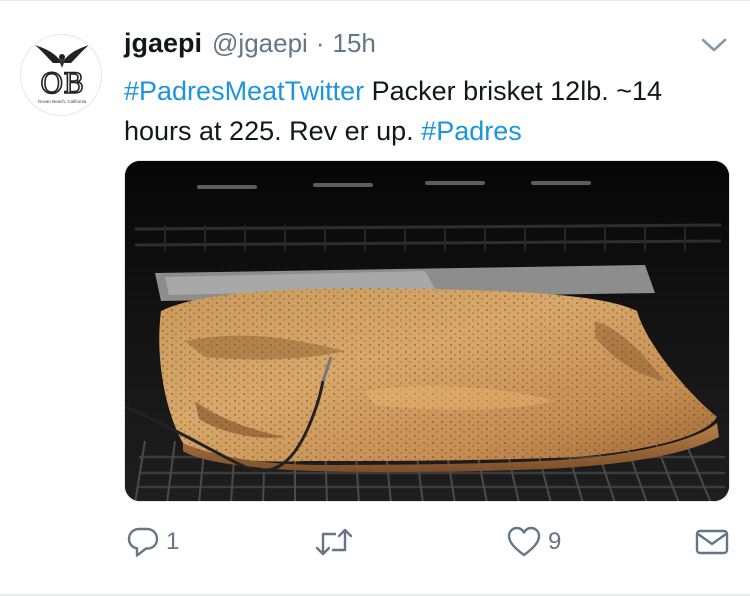 This screenshot has height=596, width=750. I want to click on like-count: 9, so click(555, 541).